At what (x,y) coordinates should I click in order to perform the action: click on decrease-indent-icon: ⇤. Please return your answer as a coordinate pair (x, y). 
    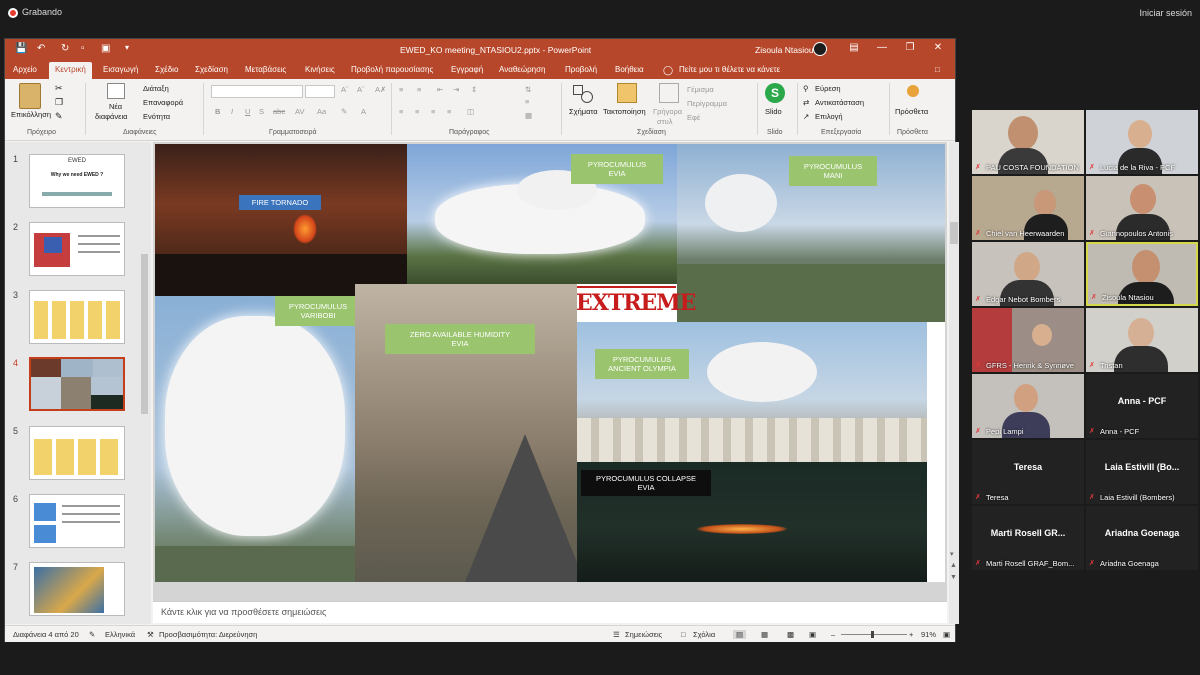
    Looking at the image, I should click on (440, 89).